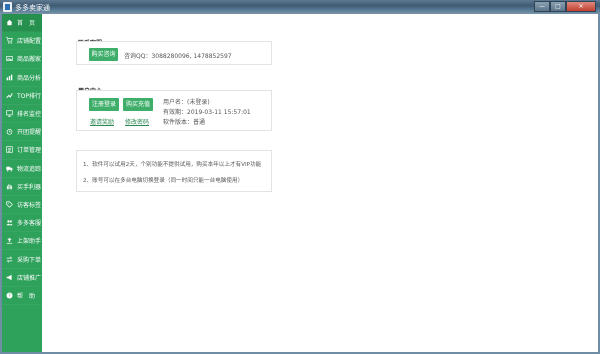 The image size is (600, 354). What do you see at coordinates (29, 224) in the screenshot?
I see `sidebar-item-label: 多多客服` at bounding box center [29, 224].